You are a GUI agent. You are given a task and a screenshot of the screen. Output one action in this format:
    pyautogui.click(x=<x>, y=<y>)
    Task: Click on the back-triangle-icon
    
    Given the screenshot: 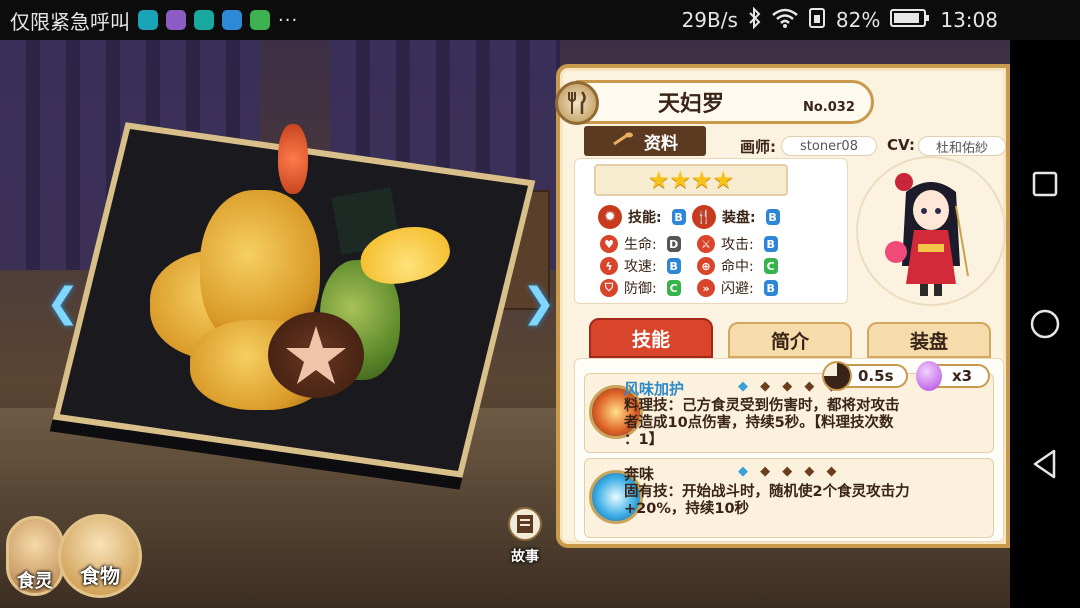 What is the action you would take?
    pyautogui.click(x=1044, y=464)
    